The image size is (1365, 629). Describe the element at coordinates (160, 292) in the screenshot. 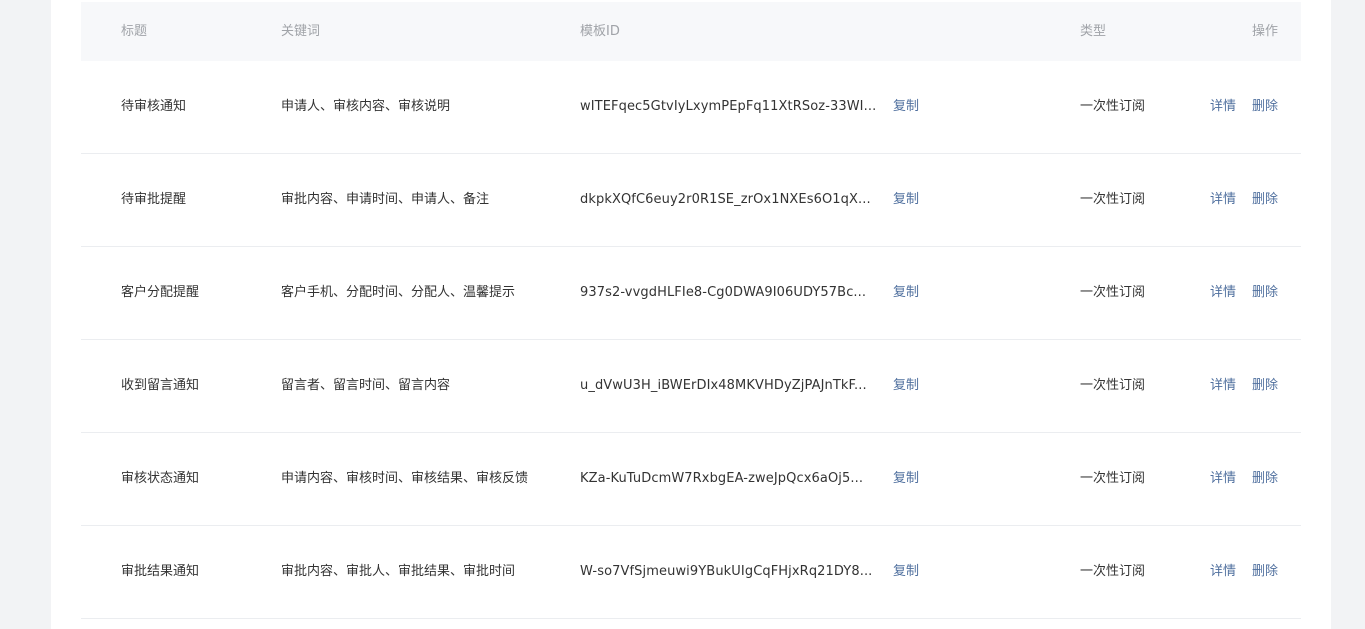

I see `row-title: 客户分配提醒` at that location.